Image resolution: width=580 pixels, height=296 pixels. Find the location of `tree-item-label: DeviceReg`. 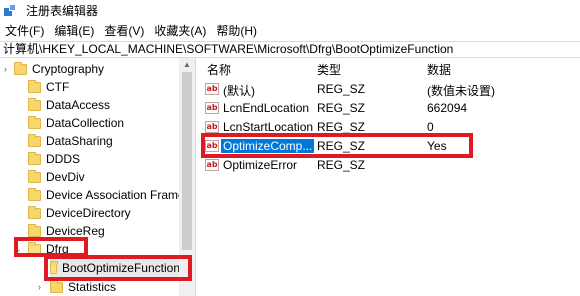

tree-item-label: DeviceReg is located at coordinates (75, 231).